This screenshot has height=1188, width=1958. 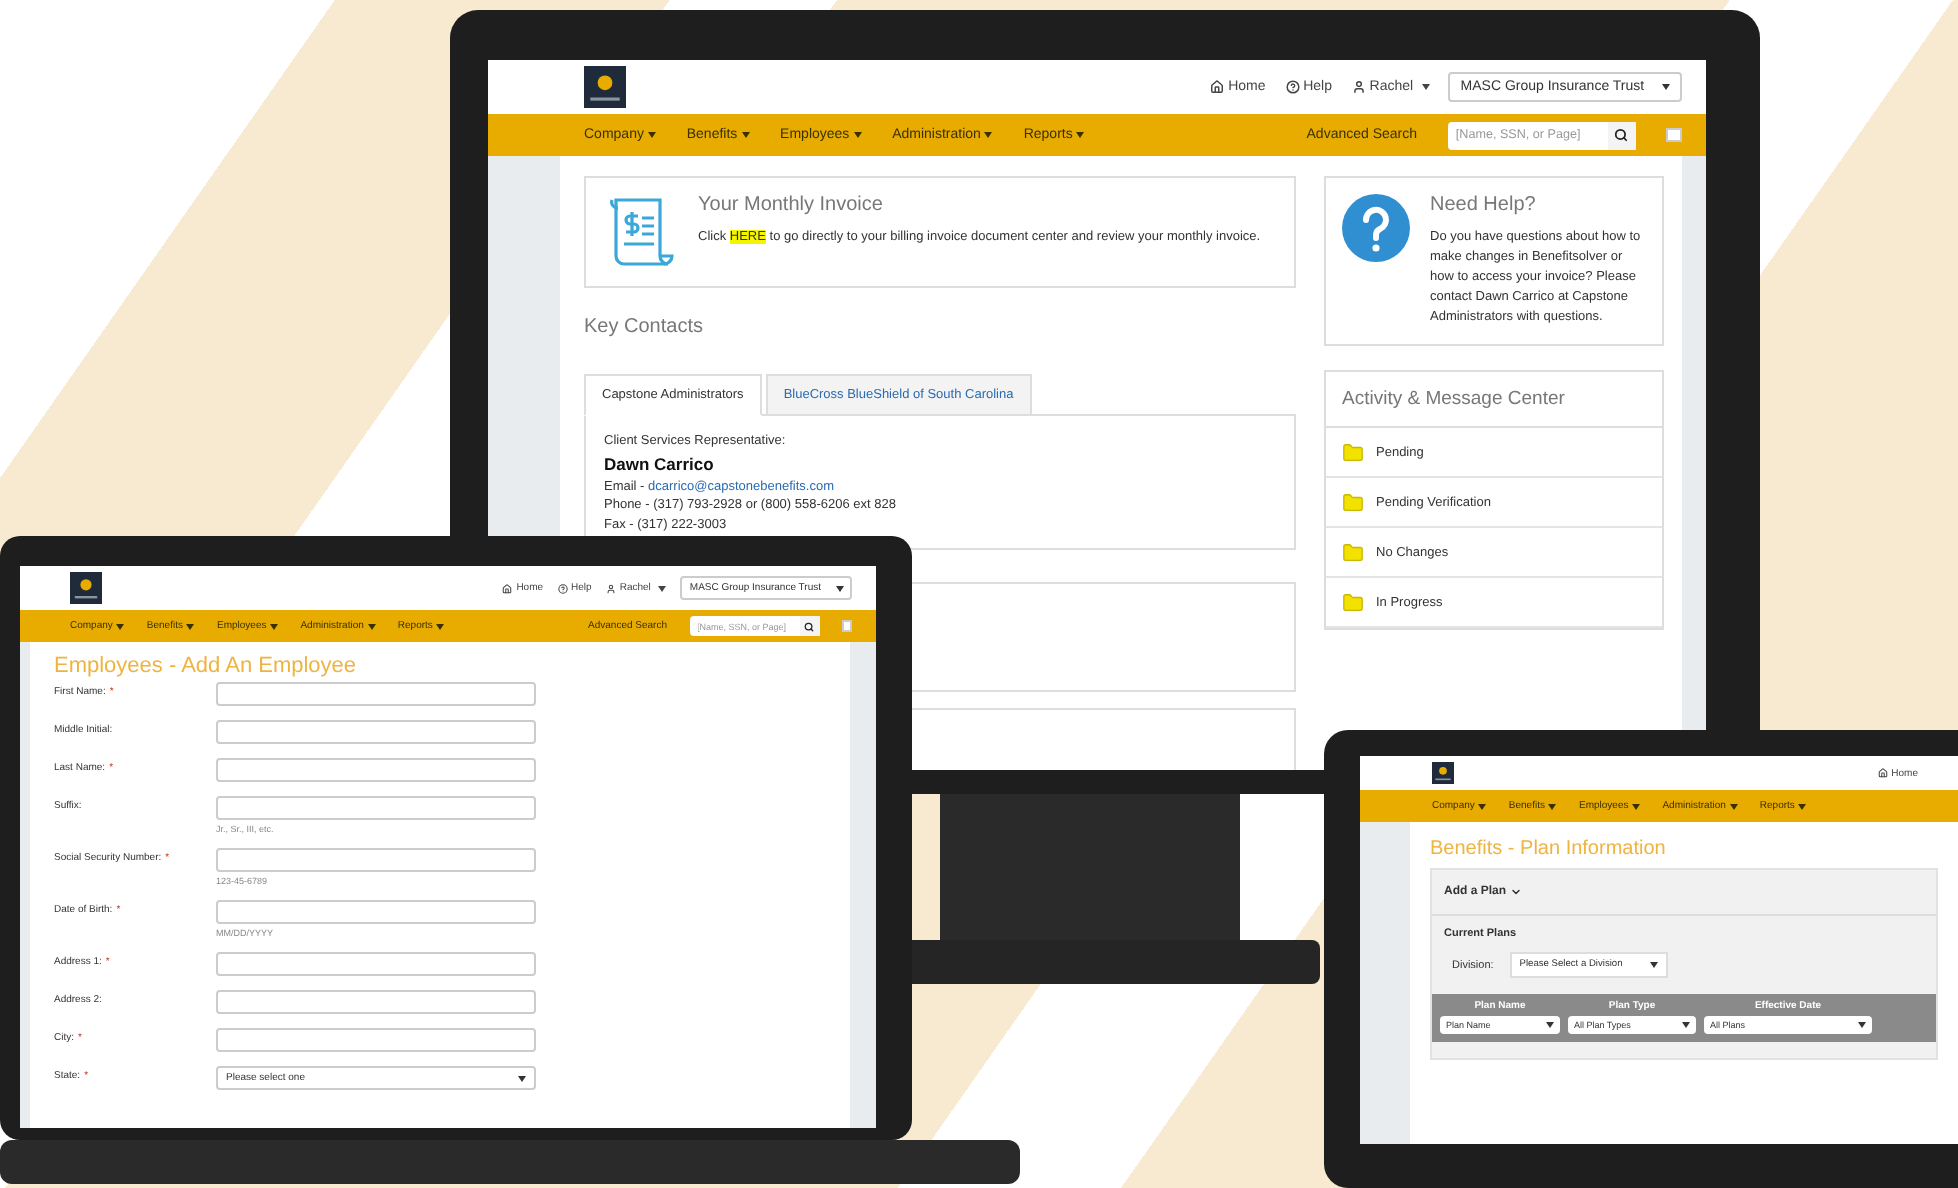 What do you see at coordinates (642, 232) in the screenshot?
I see `invoice-scroll-icon` at bounding box center [642, 232].